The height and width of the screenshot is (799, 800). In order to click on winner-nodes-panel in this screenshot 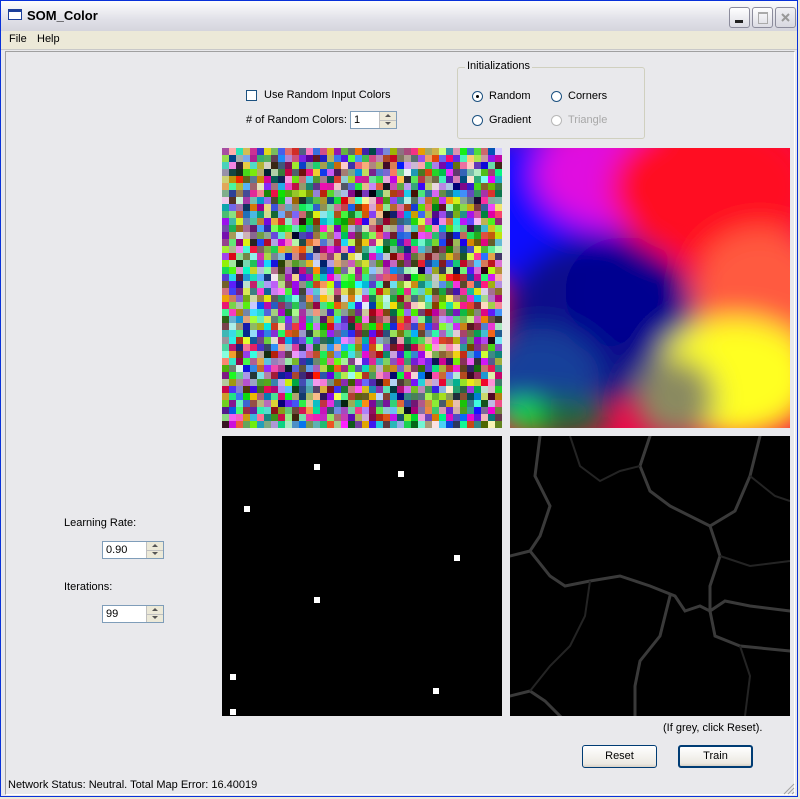, I will do `click(362, 576)`.